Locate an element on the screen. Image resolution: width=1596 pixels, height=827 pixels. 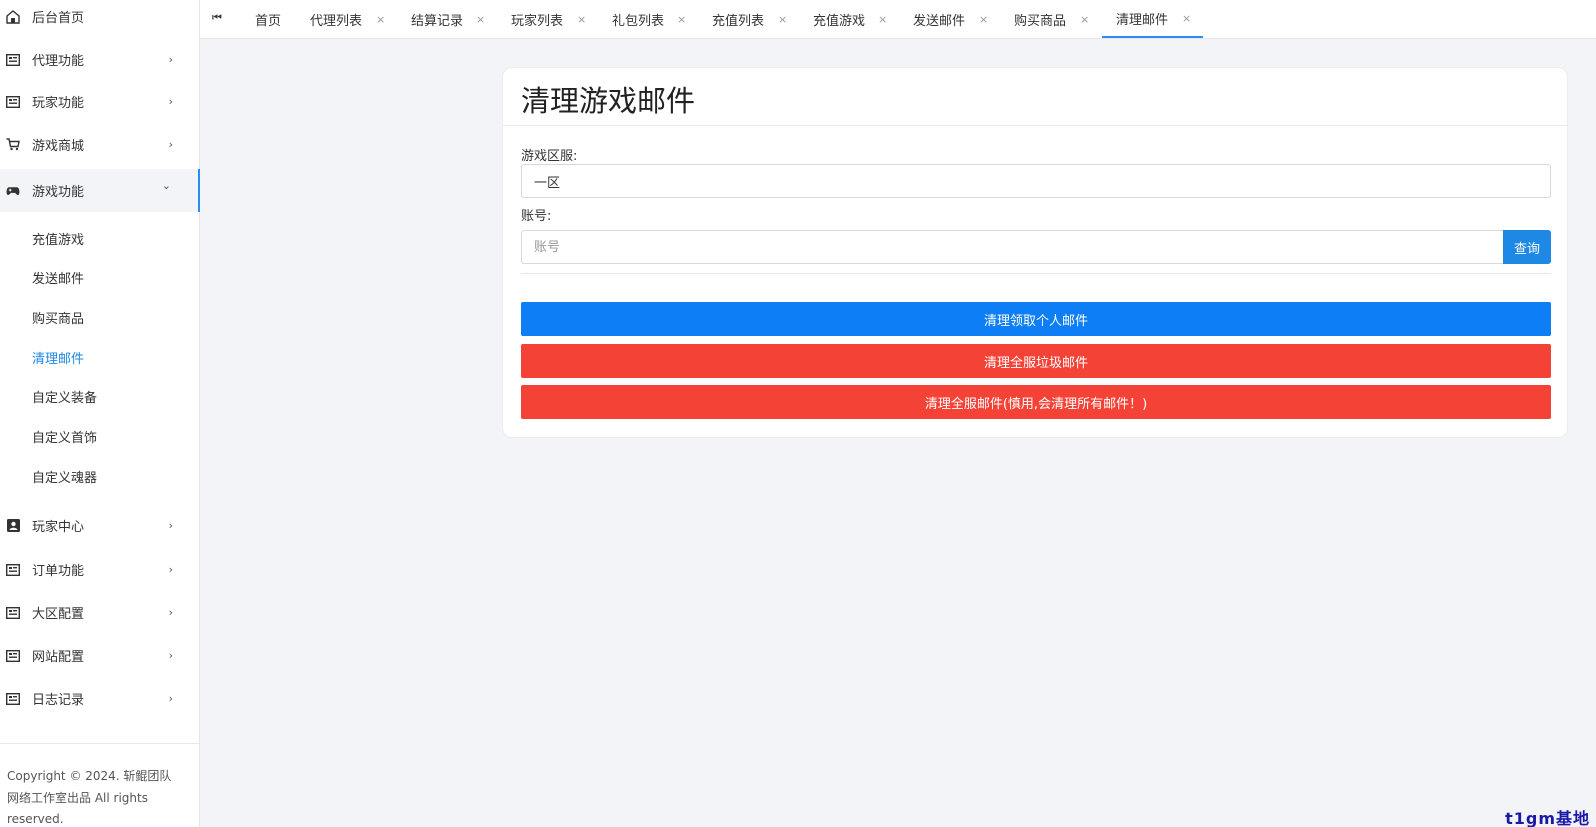
sidebar-item-label: 玩家功能 is located at coordinates (58, 103).